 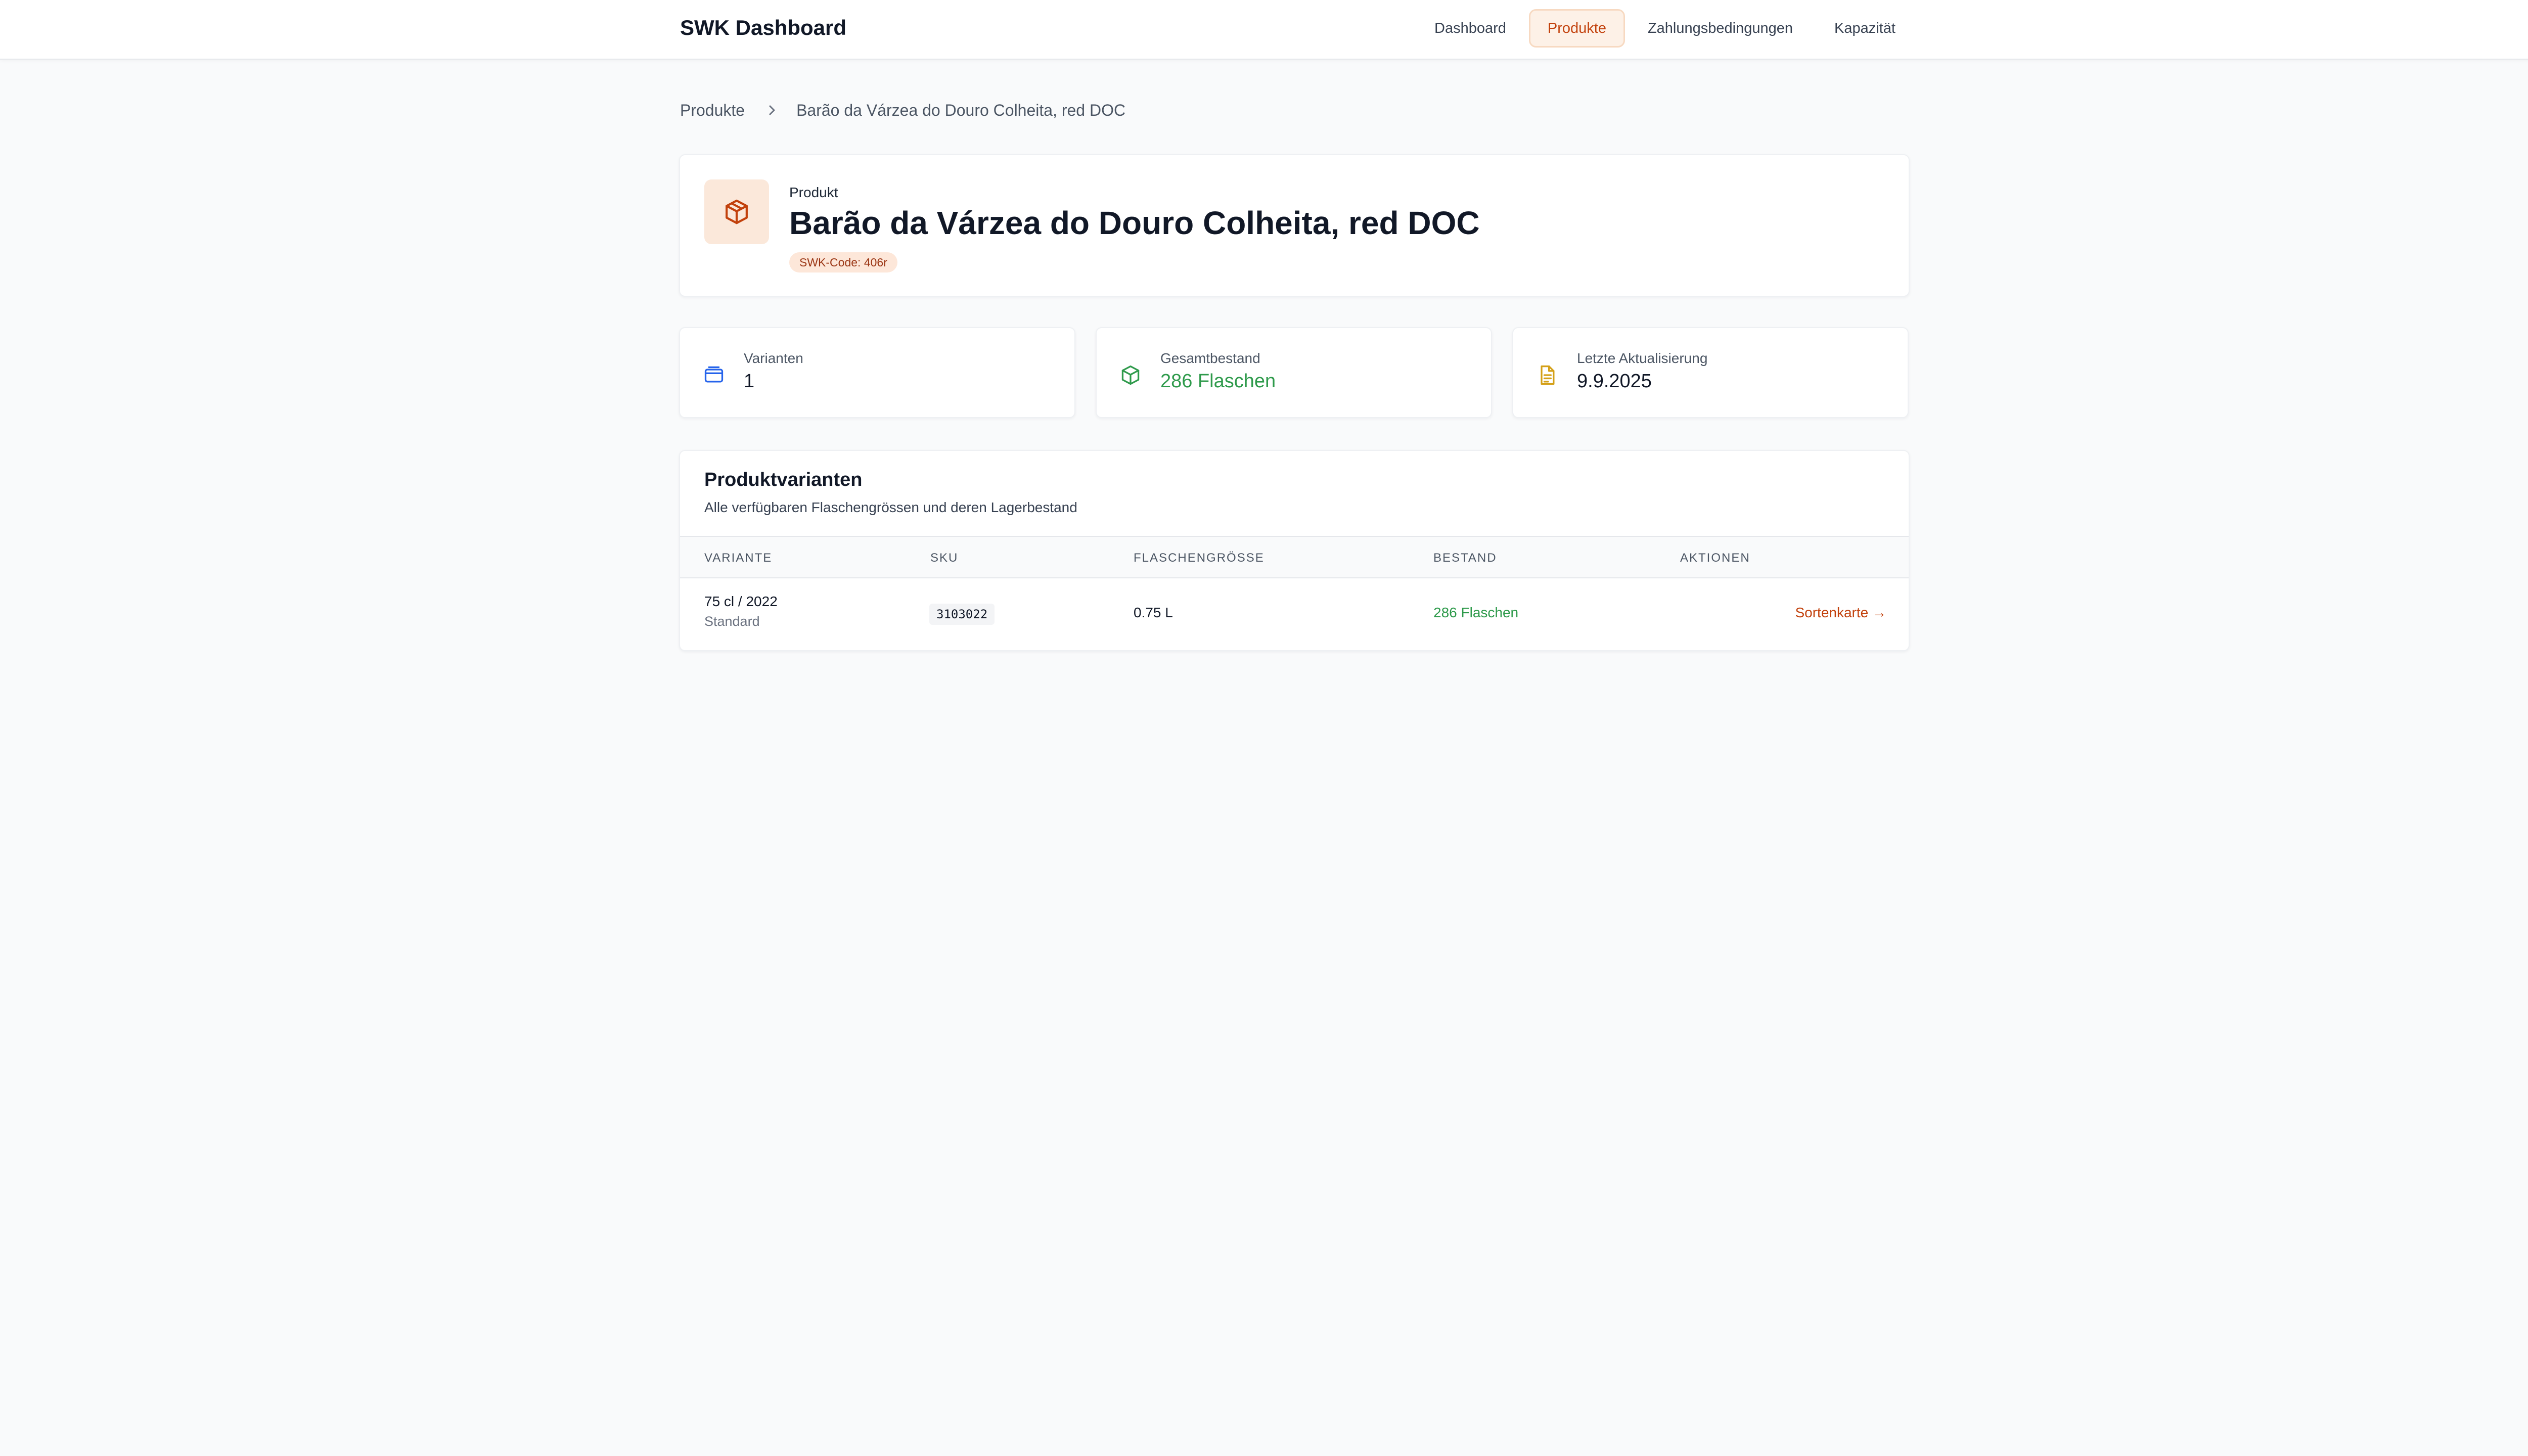 What do you see at coordinates (774, 358) in the screenshot?
I see `stat-label: Varianten` at bounding box center [774, 358].